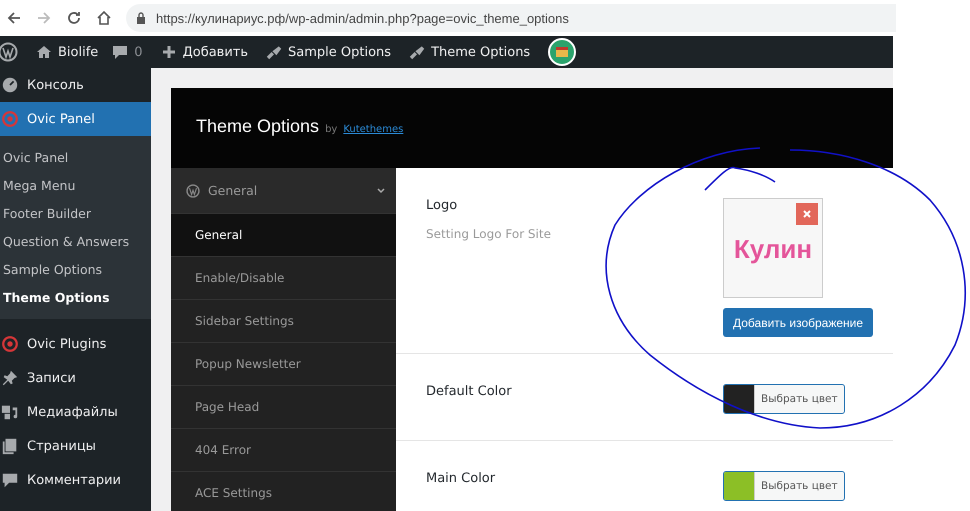  I want to click on lock-icon, so click(141, 18).